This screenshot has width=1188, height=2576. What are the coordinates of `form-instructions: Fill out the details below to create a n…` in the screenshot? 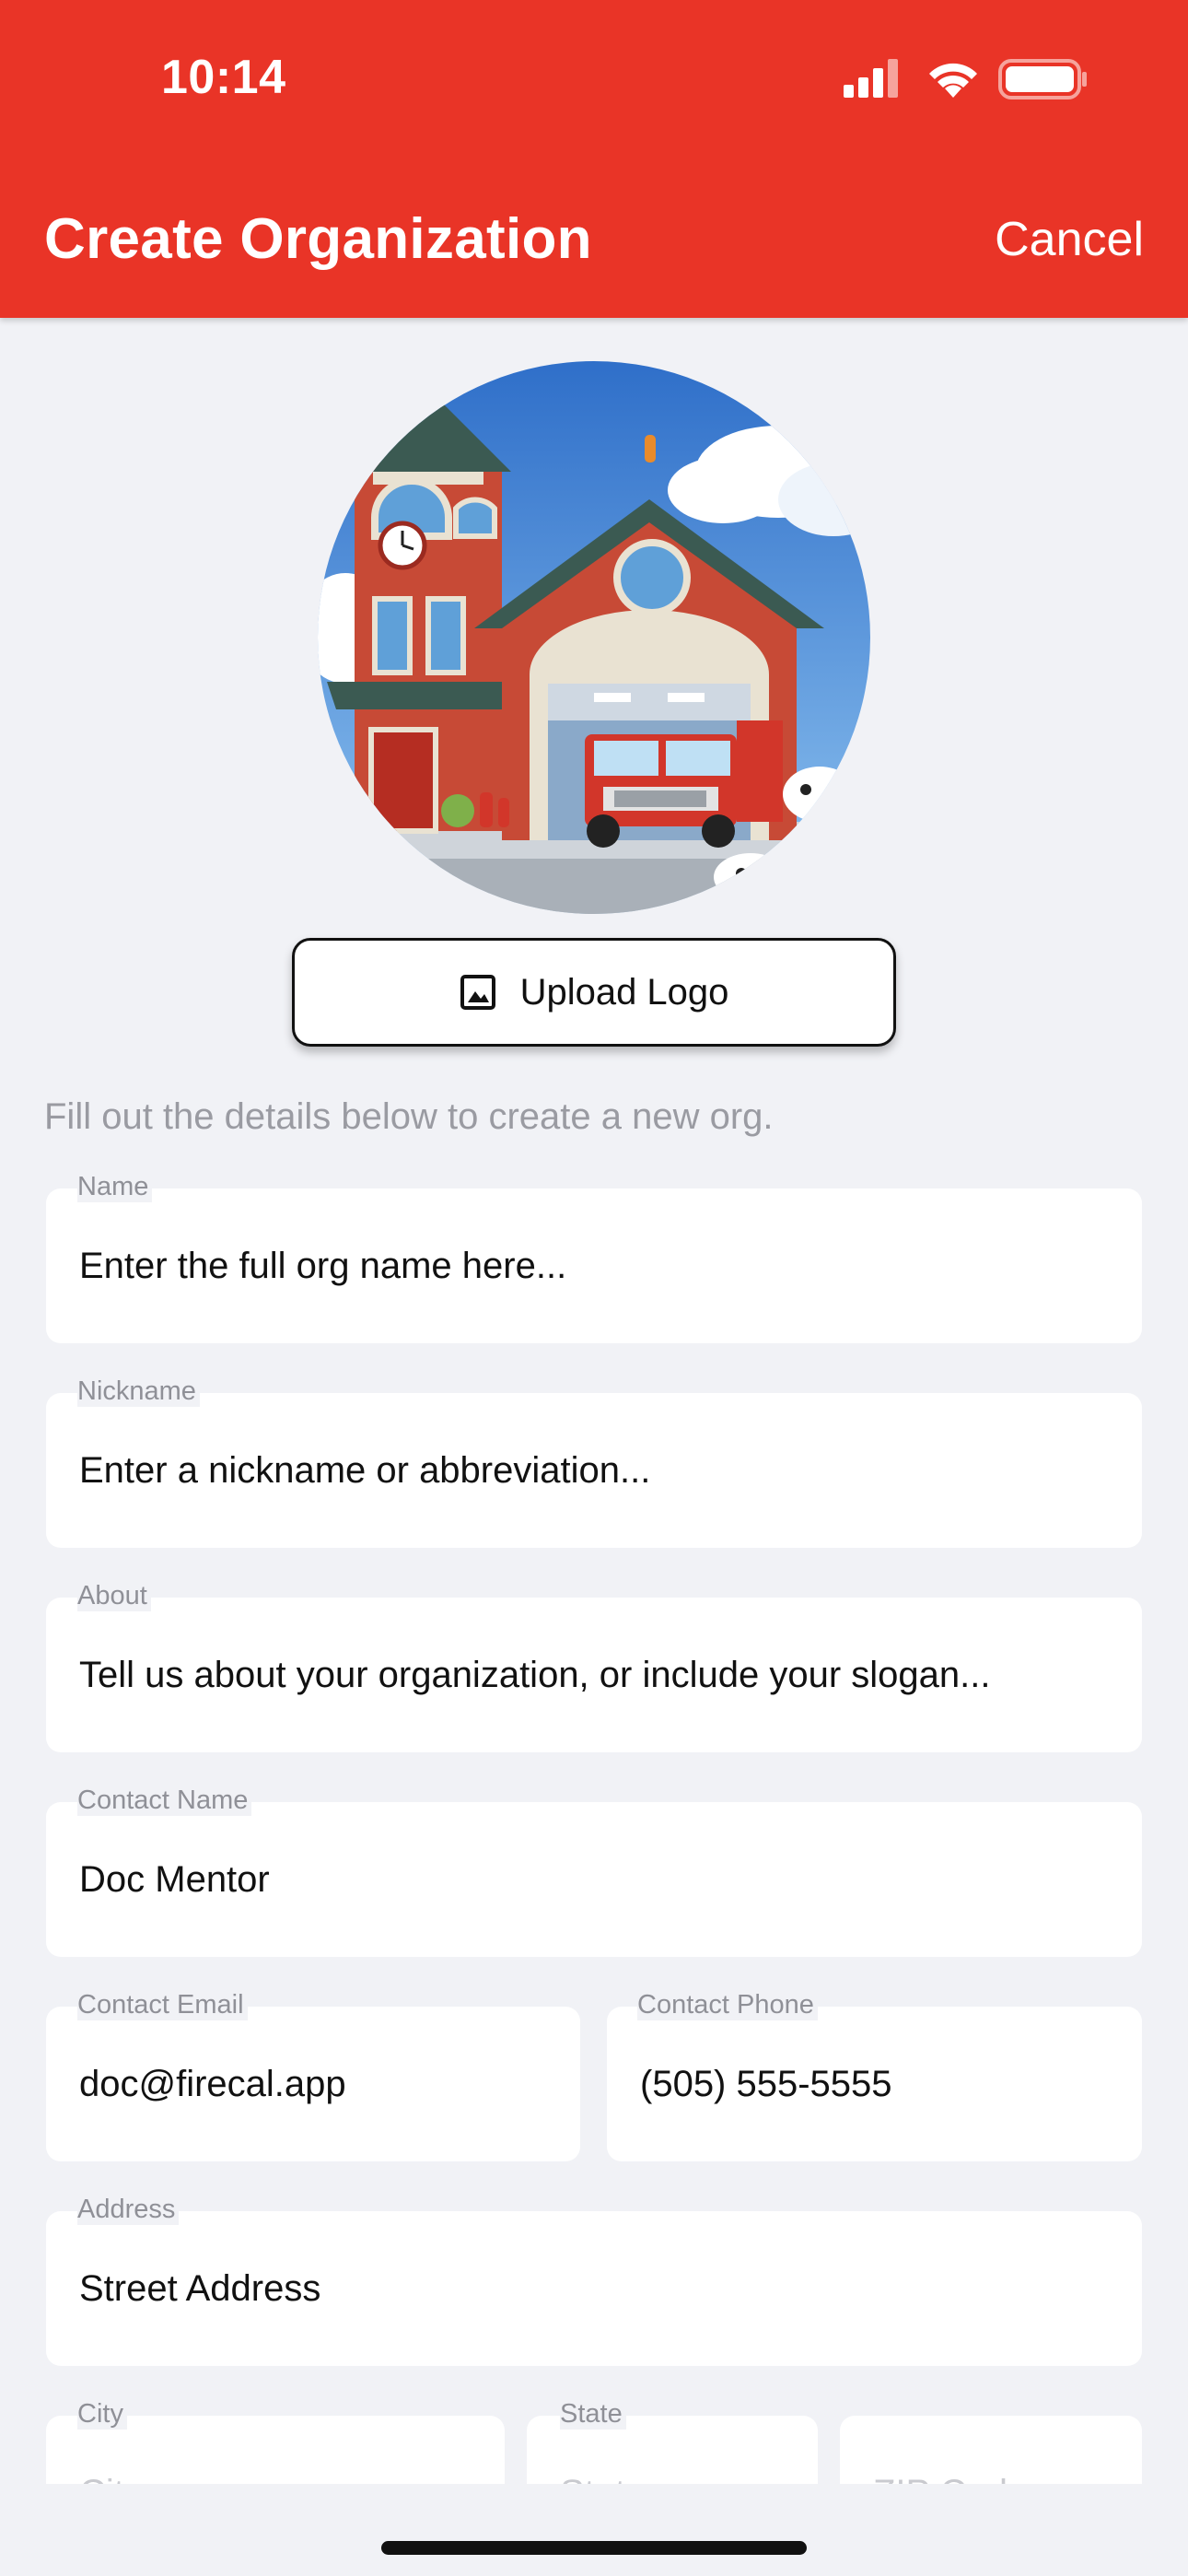 It's located at (409, 1116).